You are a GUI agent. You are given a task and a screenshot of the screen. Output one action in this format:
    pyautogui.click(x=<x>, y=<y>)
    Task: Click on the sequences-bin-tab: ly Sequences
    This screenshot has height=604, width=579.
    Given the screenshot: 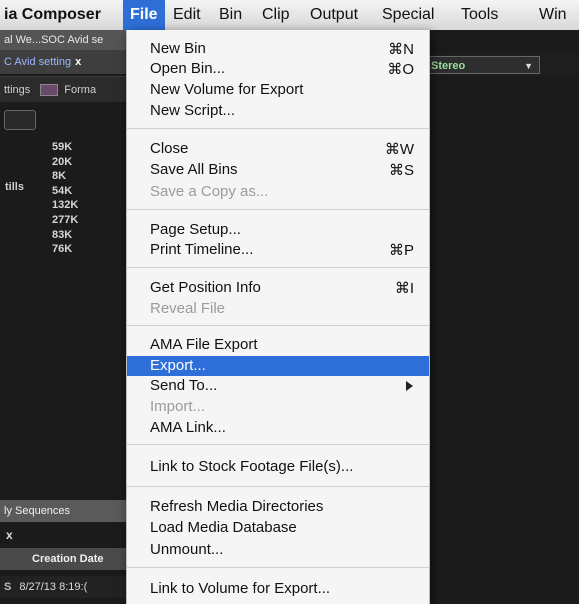 What is the action you would take?
    pyautogui.click(x=65, y=511)
    